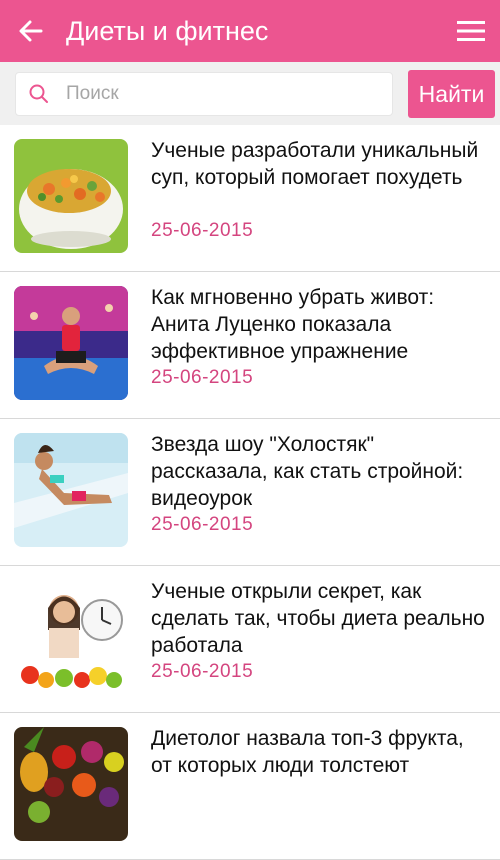 The image size is (500, 860). I want to click on arrow-left-icon, so click(31, 31).